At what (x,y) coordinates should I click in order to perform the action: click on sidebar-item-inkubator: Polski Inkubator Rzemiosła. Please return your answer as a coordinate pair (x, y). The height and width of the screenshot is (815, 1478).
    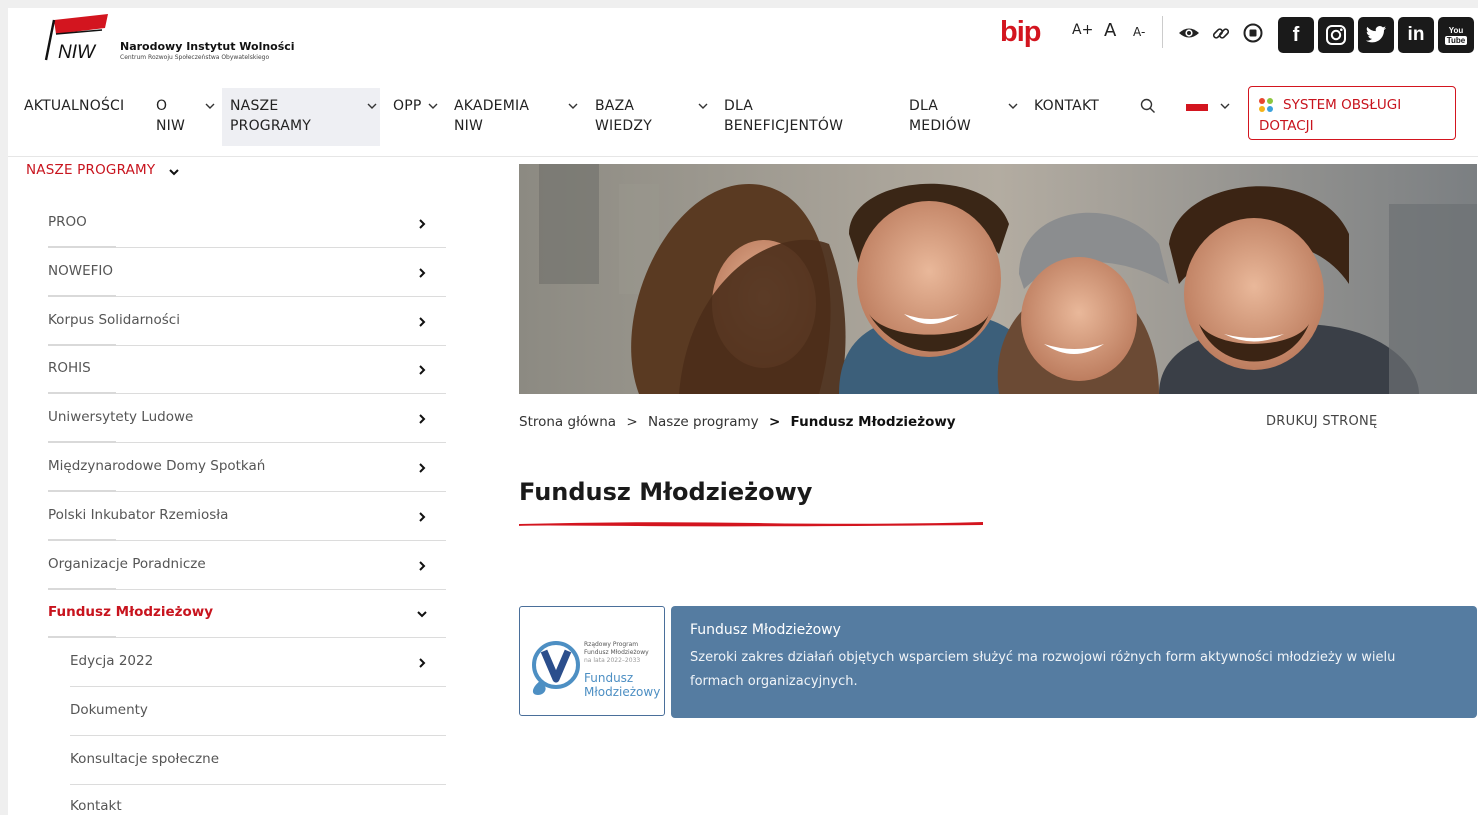
    Looking at the image, I should click on (247, 517).